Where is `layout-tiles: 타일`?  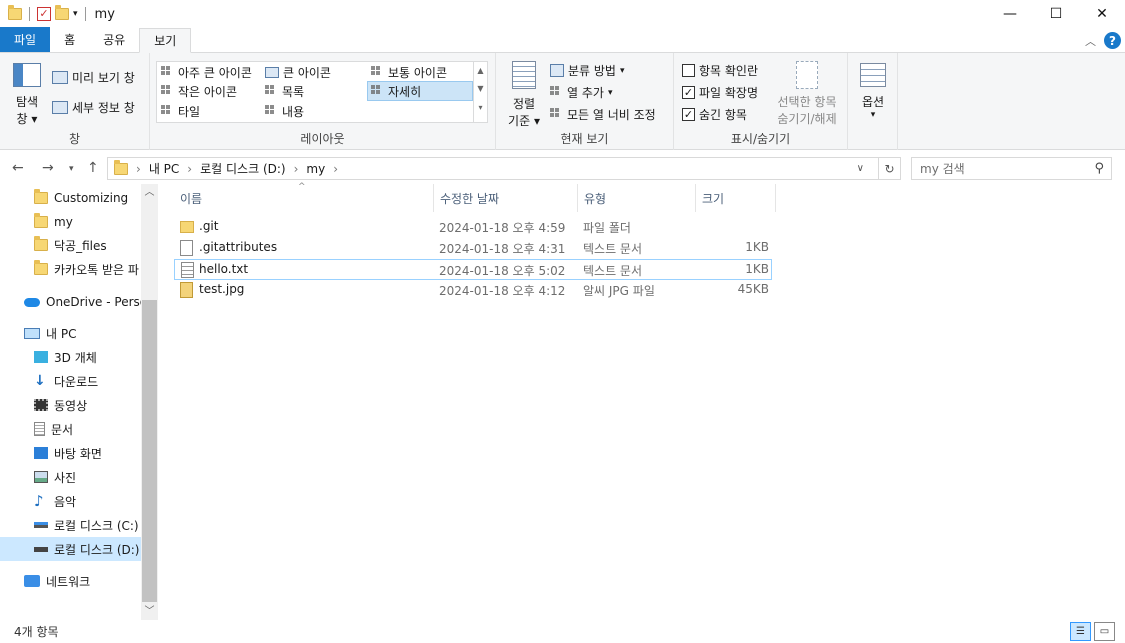
layout-tiles: 타일 is located at coordinates (180, 111).